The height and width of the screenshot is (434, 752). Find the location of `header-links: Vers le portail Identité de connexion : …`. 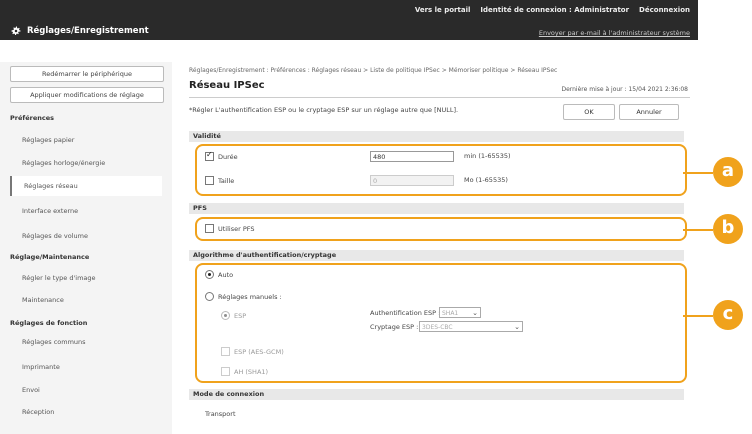

header-links: Vers le portail Identité de connexion : … is located at coordinates (552, 10).